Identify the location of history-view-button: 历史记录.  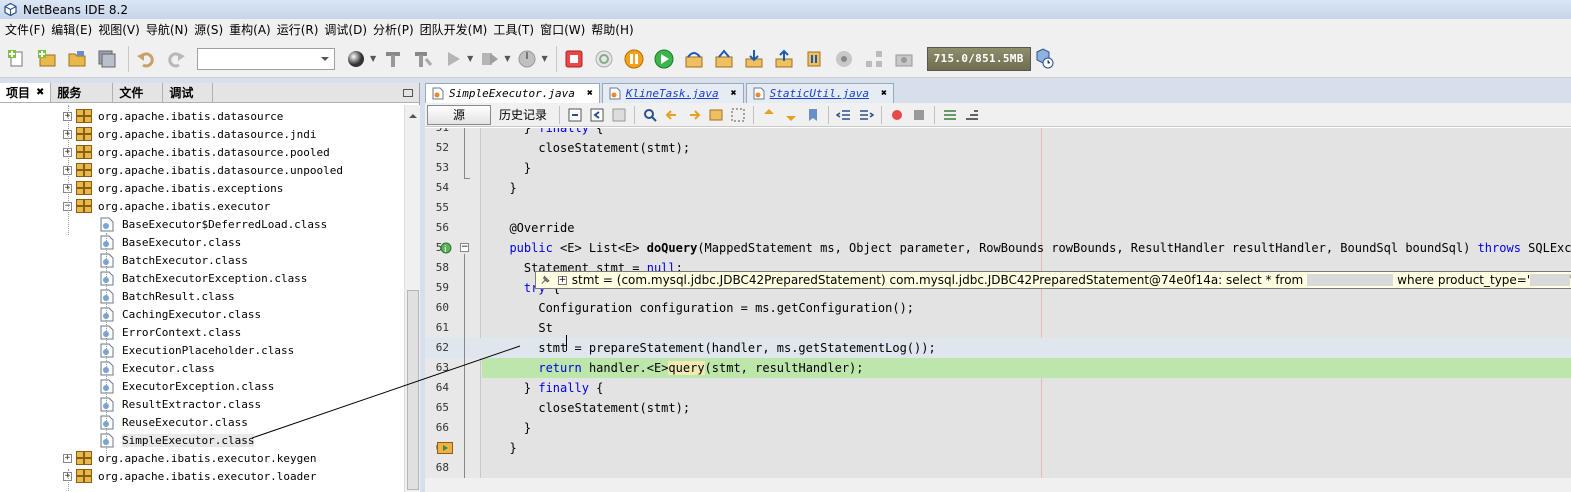
(523, 114).